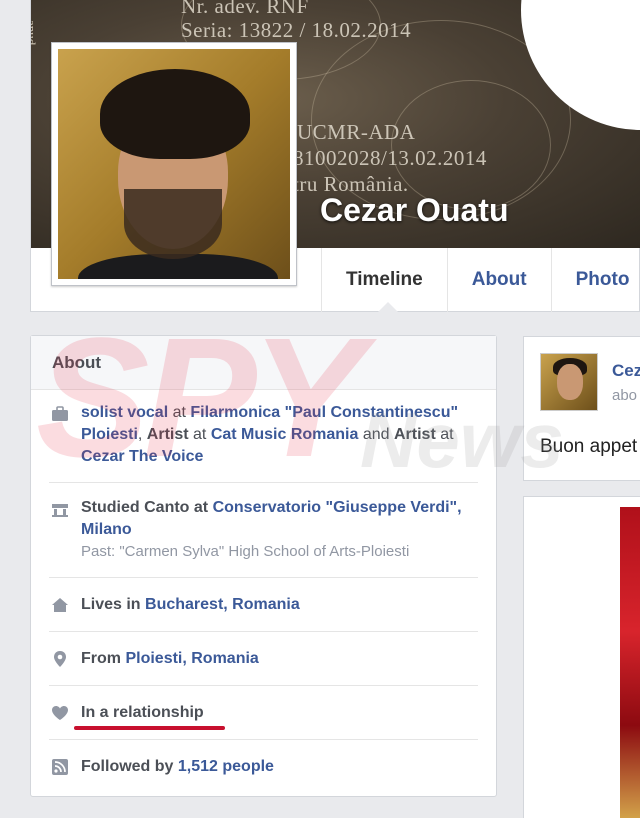 This screenshot has height=818, width=640. What do you see at coordinates (60, 713) in the screenshot?
I see `heart-icon` at bounding box center [60, 713].